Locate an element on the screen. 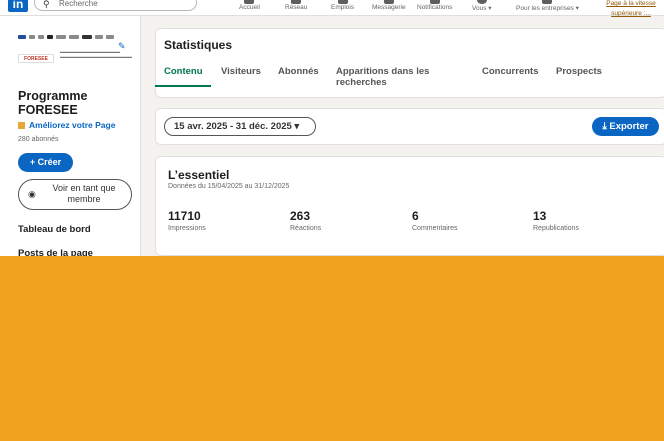  nav-label: Pour les entreprises ▾ is located at coordinates (547, 8).